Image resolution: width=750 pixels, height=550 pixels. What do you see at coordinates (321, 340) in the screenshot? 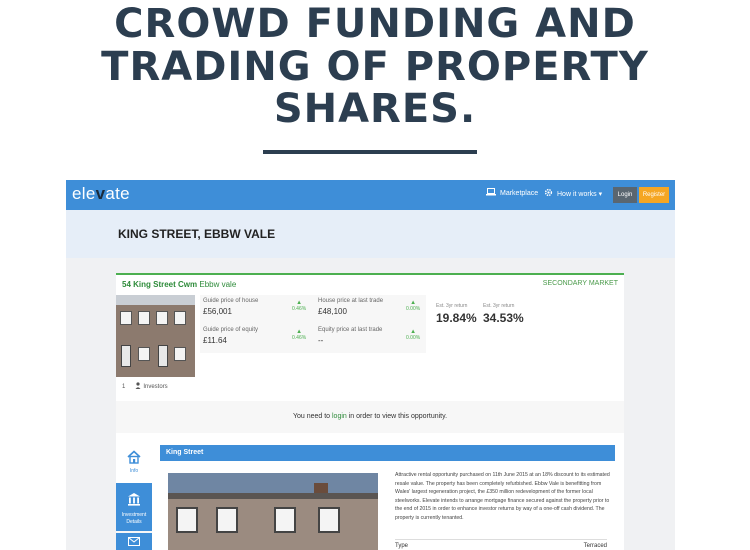
I see `equity-price-last-trade-value: --` at bounding box center [321, 340].